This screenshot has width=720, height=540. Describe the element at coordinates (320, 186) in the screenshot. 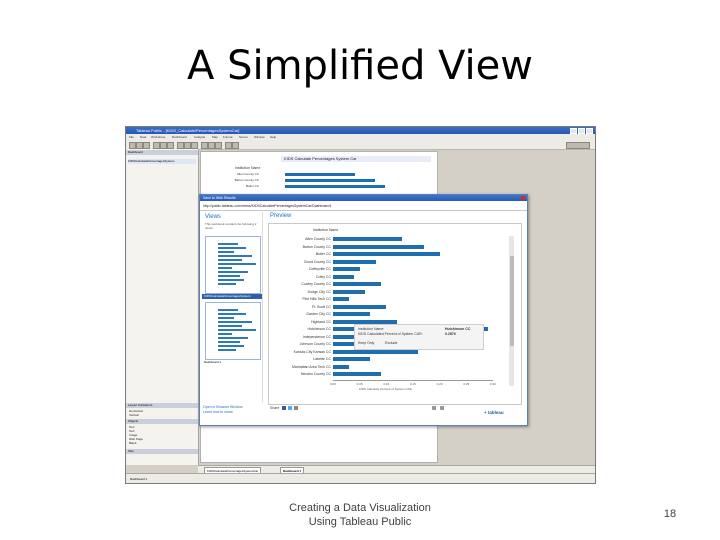

I see `dashboard-row: Butler CC` at that location.